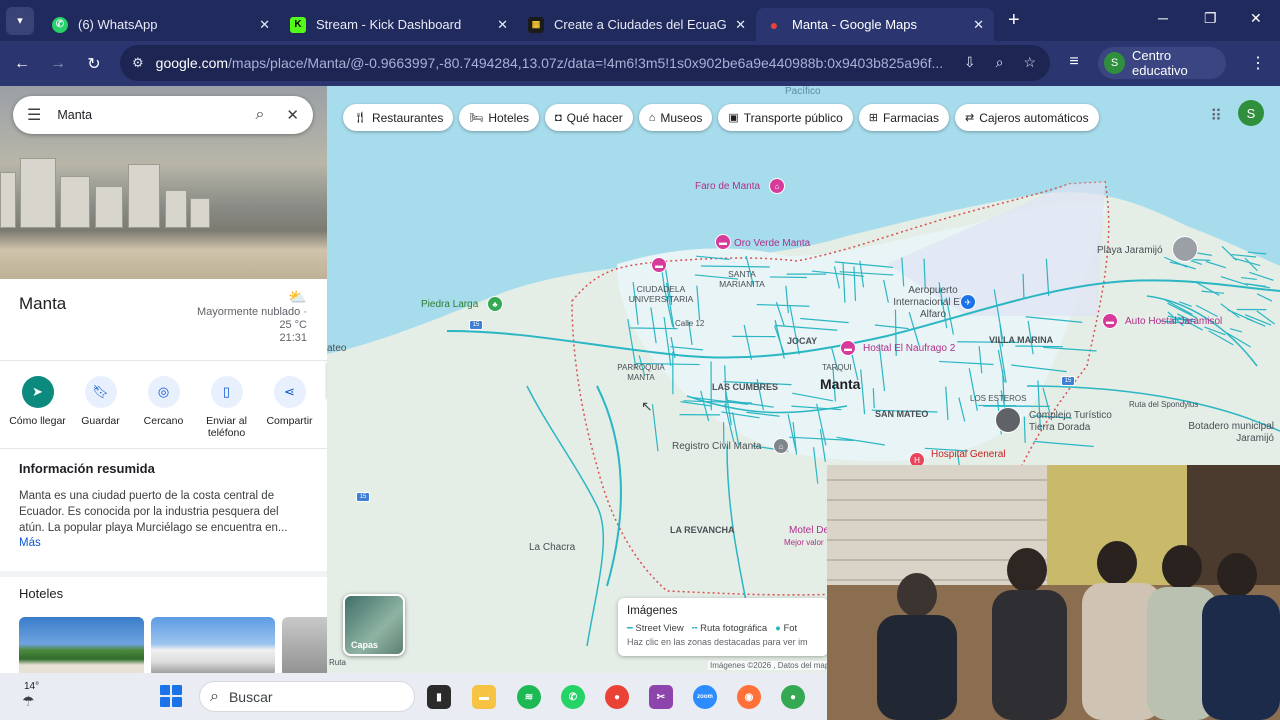  I want to click on tab-title: Create a Ciudades del EcuaGOD, so click(641, 24).